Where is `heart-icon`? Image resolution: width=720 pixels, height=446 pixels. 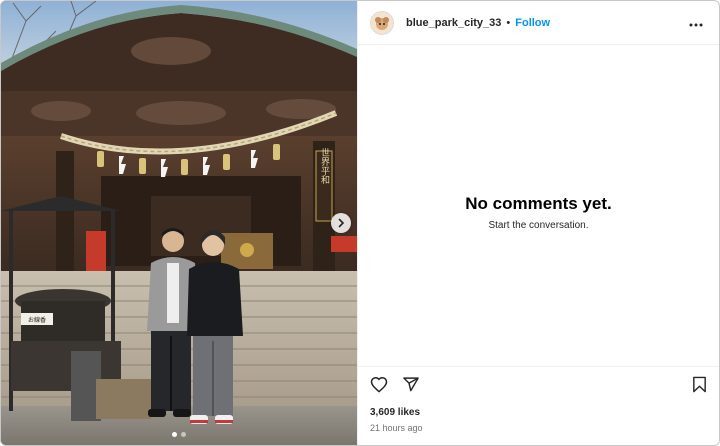 heart-icon is located at coordinates (379, 387).